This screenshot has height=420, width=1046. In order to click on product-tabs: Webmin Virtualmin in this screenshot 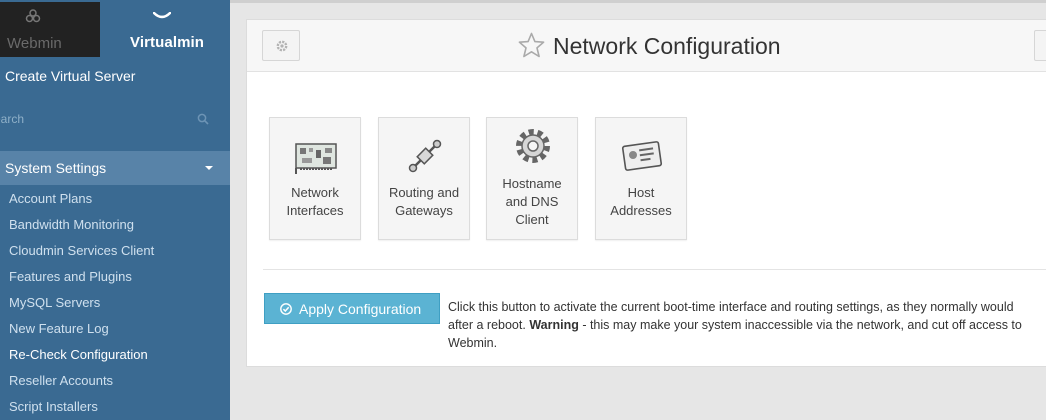, I will do `click(115, 28)`.